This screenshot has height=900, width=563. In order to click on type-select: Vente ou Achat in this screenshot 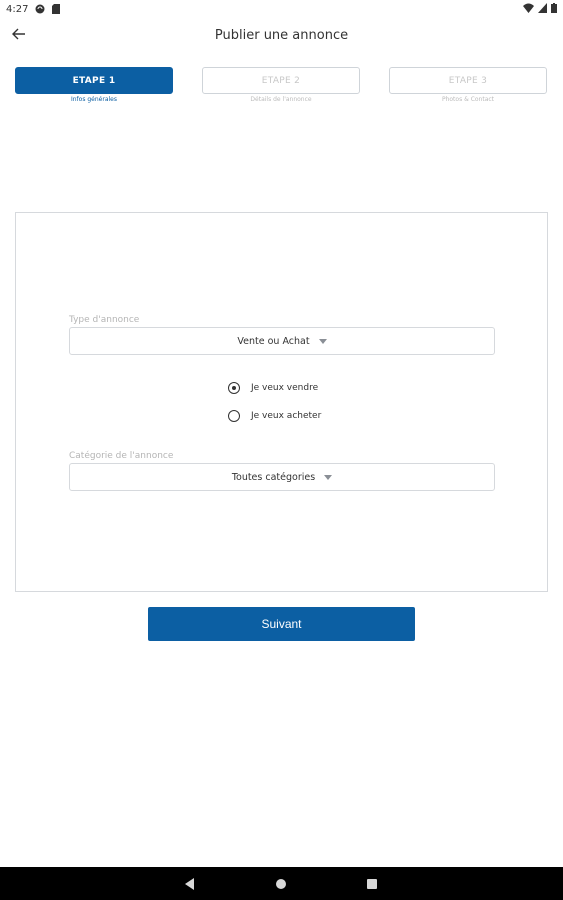, I will do `click(282, 341)`.